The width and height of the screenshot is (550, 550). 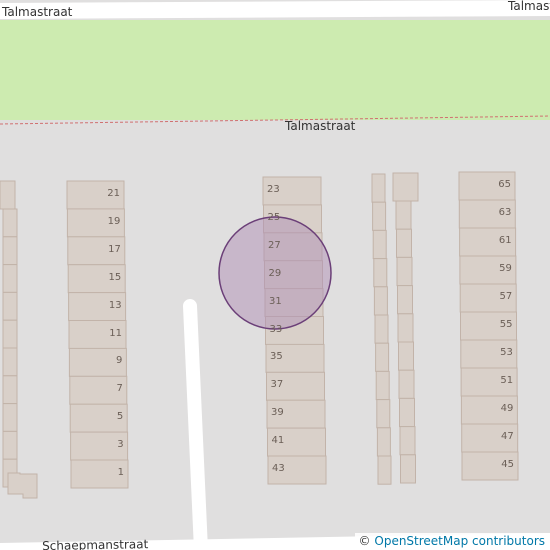 I want to click on house-number: 65, so click(x=504, y=184).